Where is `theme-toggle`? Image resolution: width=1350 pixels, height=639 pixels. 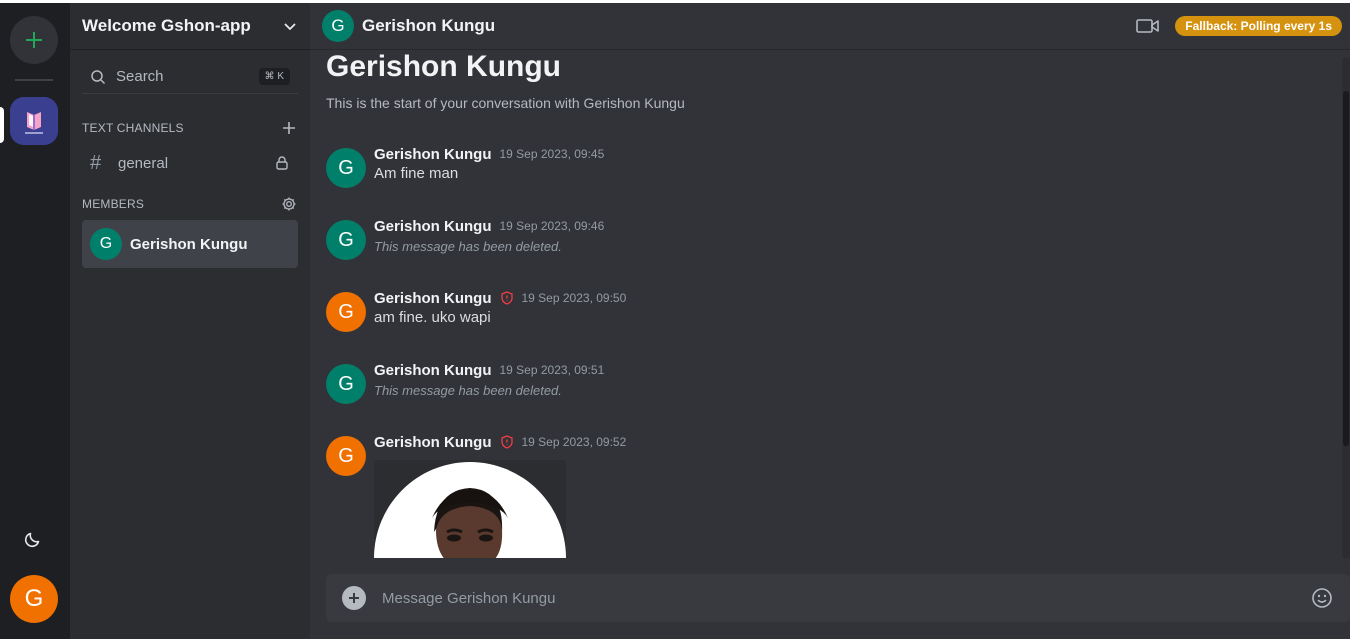 theme-toggle is located at coordinates (33, 539).